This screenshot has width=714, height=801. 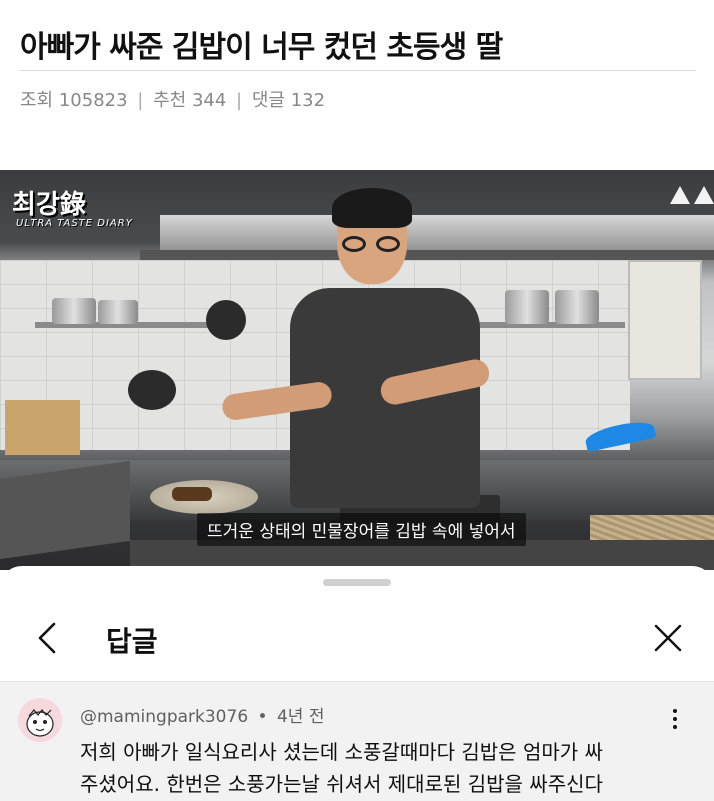 I want to click on chevron-left-icon, so click(x=47, y=638).